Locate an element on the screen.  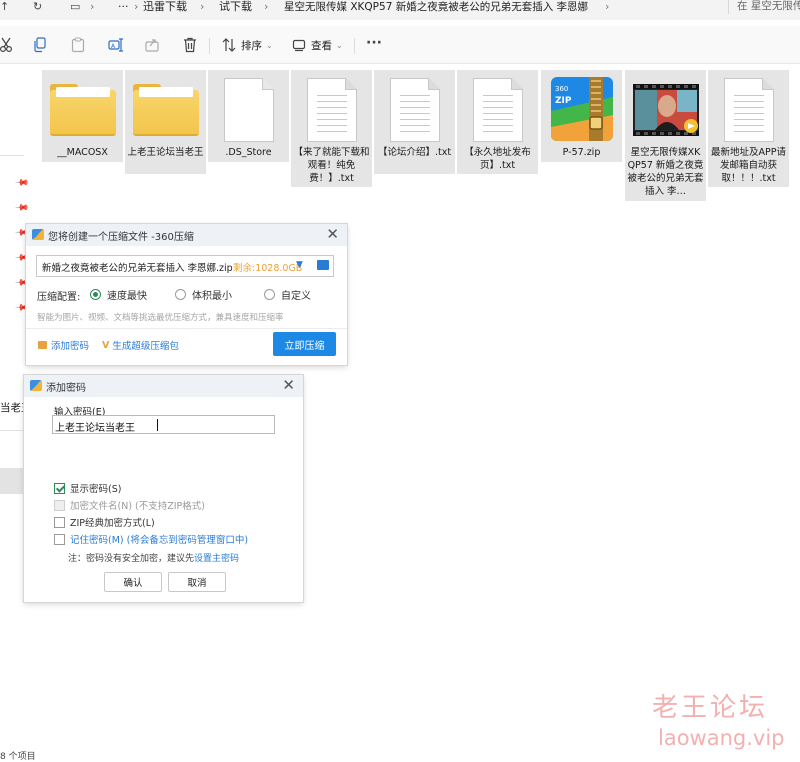
sort-label: 排序 is located at coordinates (251, 45).